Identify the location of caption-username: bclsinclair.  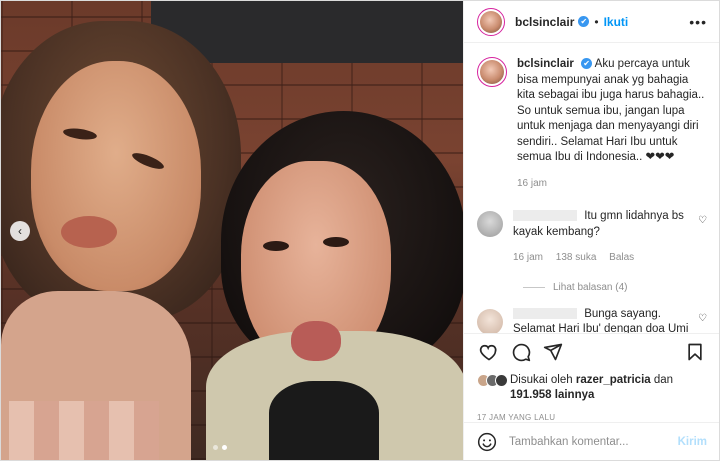
(545, 64).